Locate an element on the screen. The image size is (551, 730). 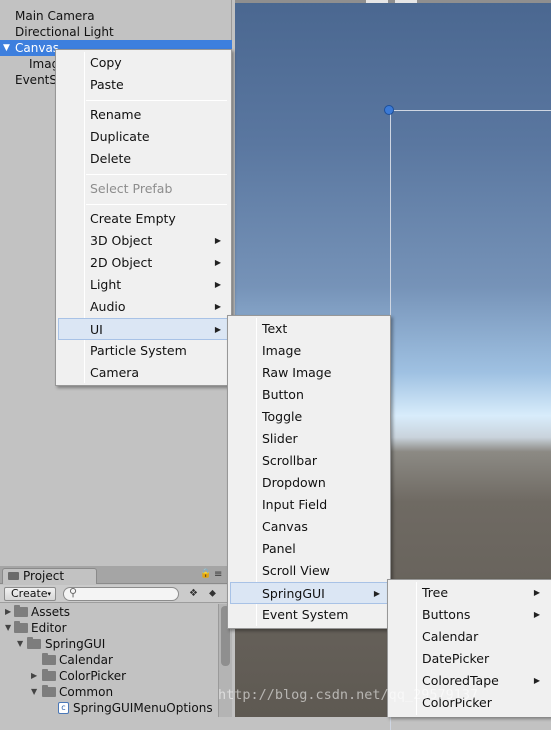
menu-item-raw-image: Raw Image is located at coordinates (309, 373).